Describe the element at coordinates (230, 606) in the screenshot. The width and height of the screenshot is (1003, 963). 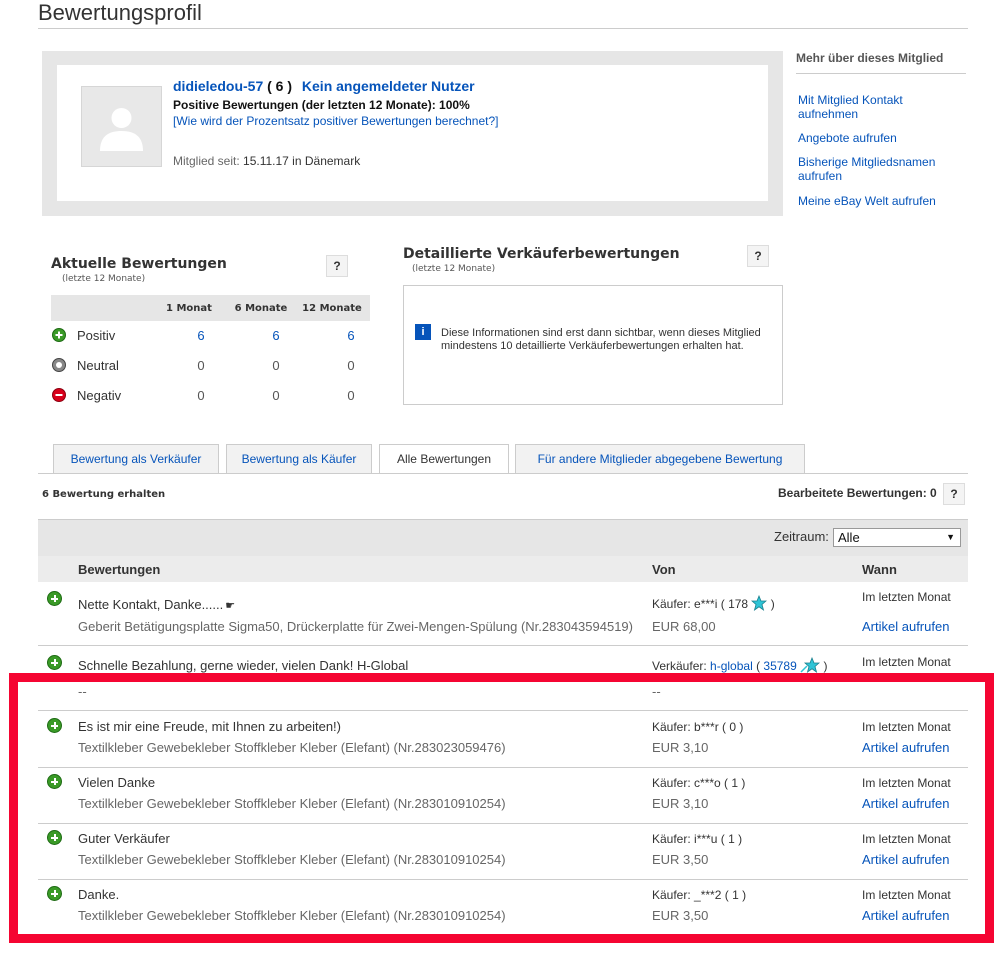
I see `hand-pointer-icon: ☛` at that location.